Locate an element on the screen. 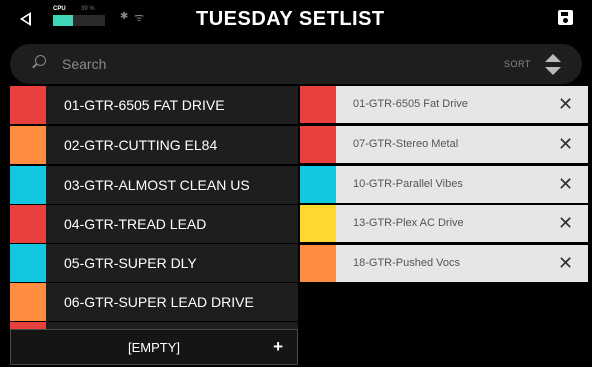 The width and height of the screenshot is (592, 367). preset-item is located at coordinates (154, 325).